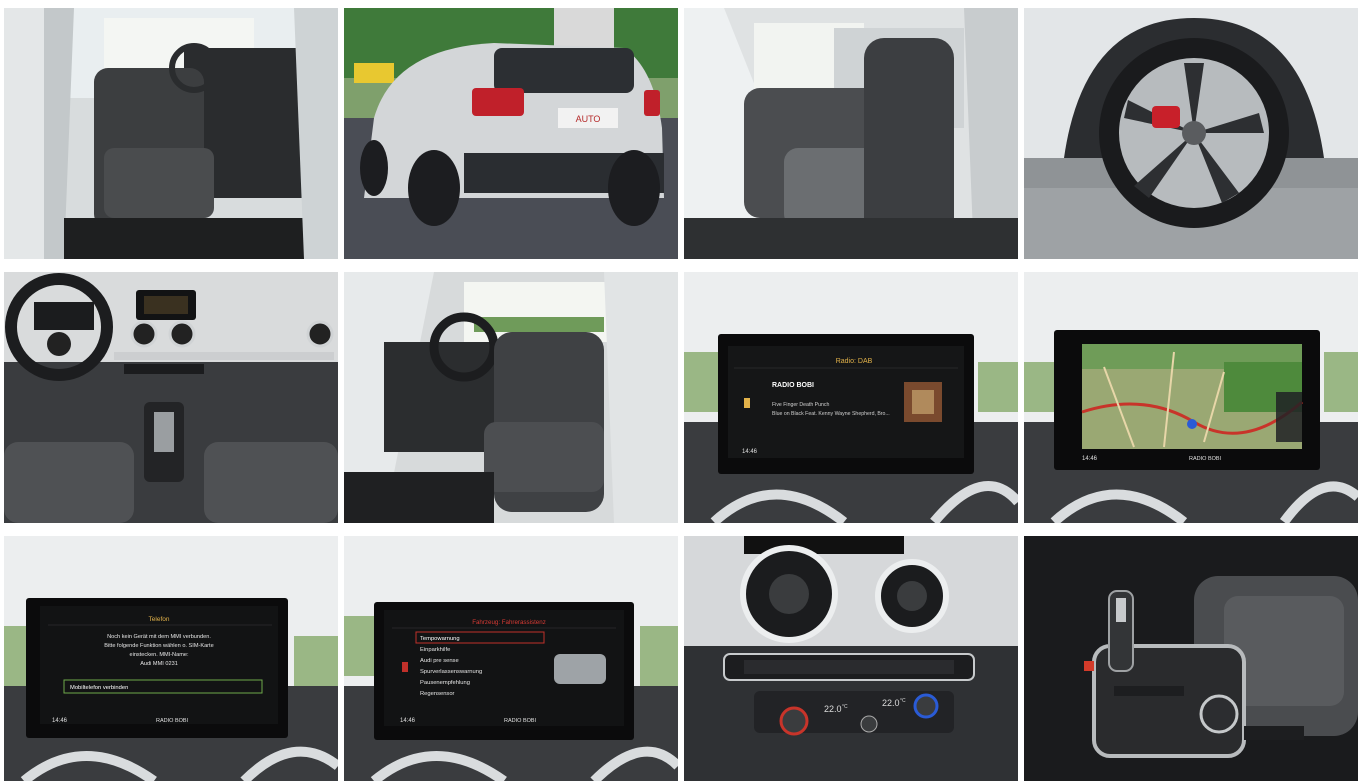 The image size is (1365, 781). Describe the element at coordinates (800, 405) in the screenshot. I see `radio-line1: Five Finger Death Punch` at that location.